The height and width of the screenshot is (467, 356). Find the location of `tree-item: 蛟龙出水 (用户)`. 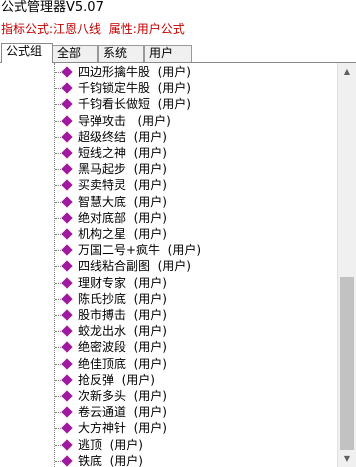

tree-item: 蛟龙出水 (用户) is located at coordinates (168, 331).